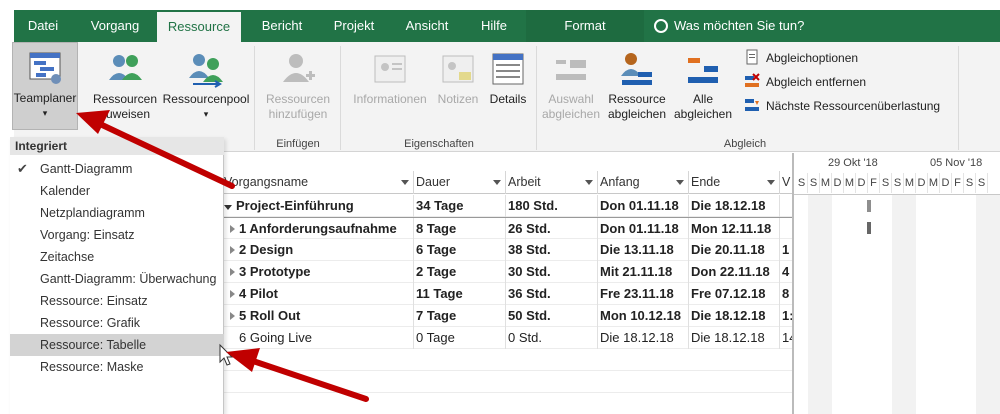 Image resolution: width=1000 pixels, height=414 pixels. What do you see at coordinates (524, 182) in the screenshot?
I see `col-header-label: Arbeit` at bounding box center [524, 182].